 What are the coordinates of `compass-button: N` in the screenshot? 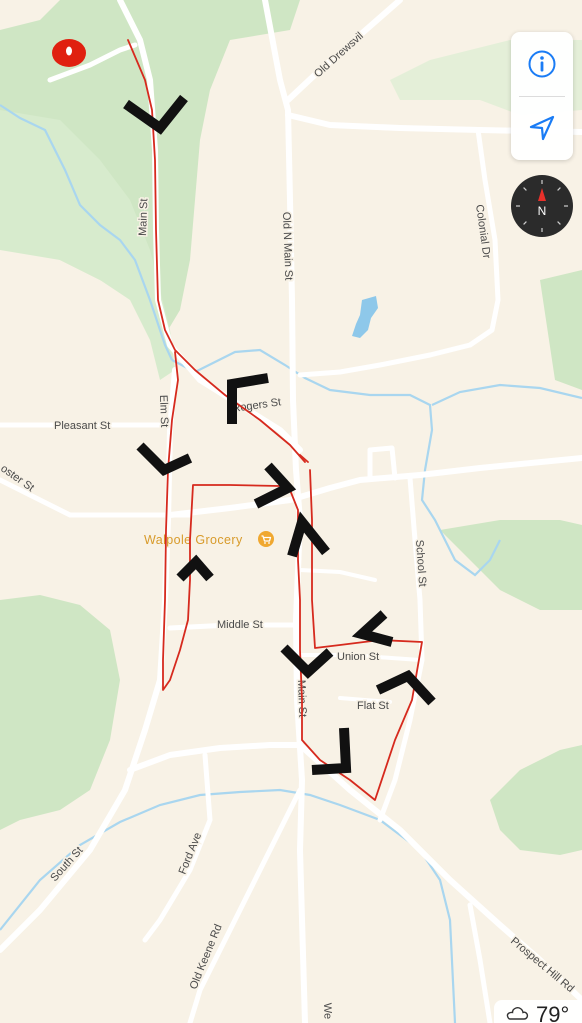 It's located at (542, 206).